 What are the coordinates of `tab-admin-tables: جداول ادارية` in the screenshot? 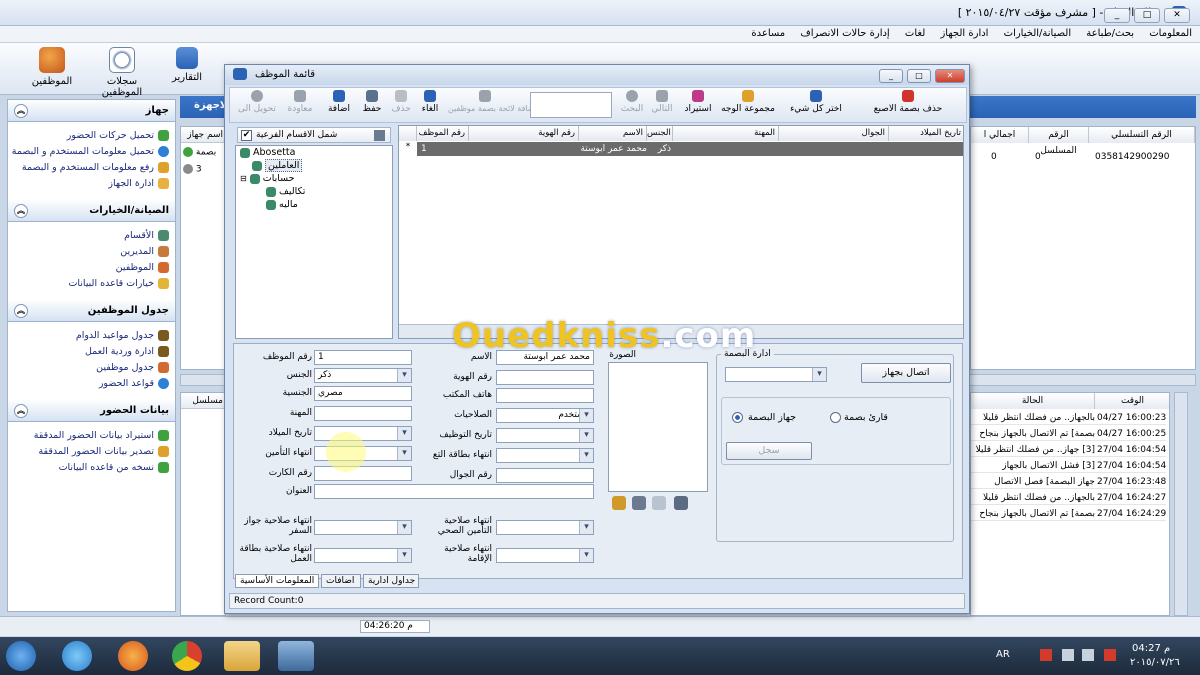 It's located at (391, 581).